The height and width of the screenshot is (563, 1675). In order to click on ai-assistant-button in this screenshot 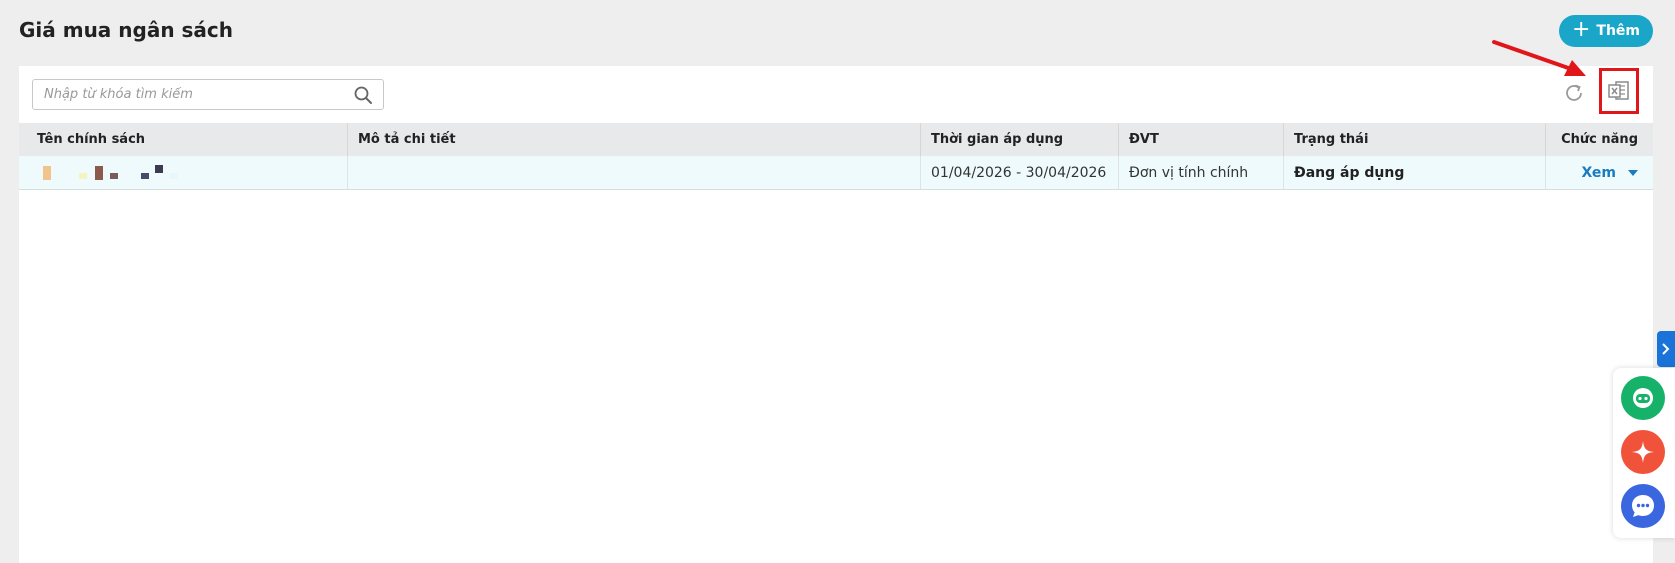, I will do `click(1643, 452)`.